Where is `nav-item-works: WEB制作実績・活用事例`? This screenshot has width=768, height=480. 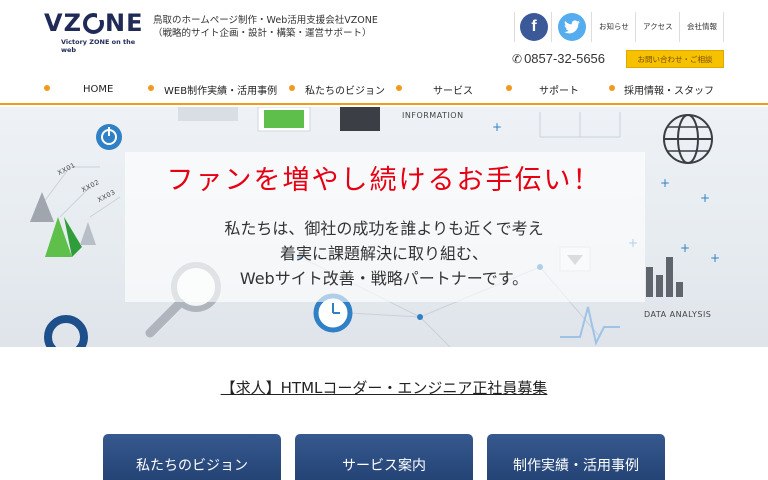 nav-item-works: WEB制作実績・活用事例 is located at coordinates (220, 89).